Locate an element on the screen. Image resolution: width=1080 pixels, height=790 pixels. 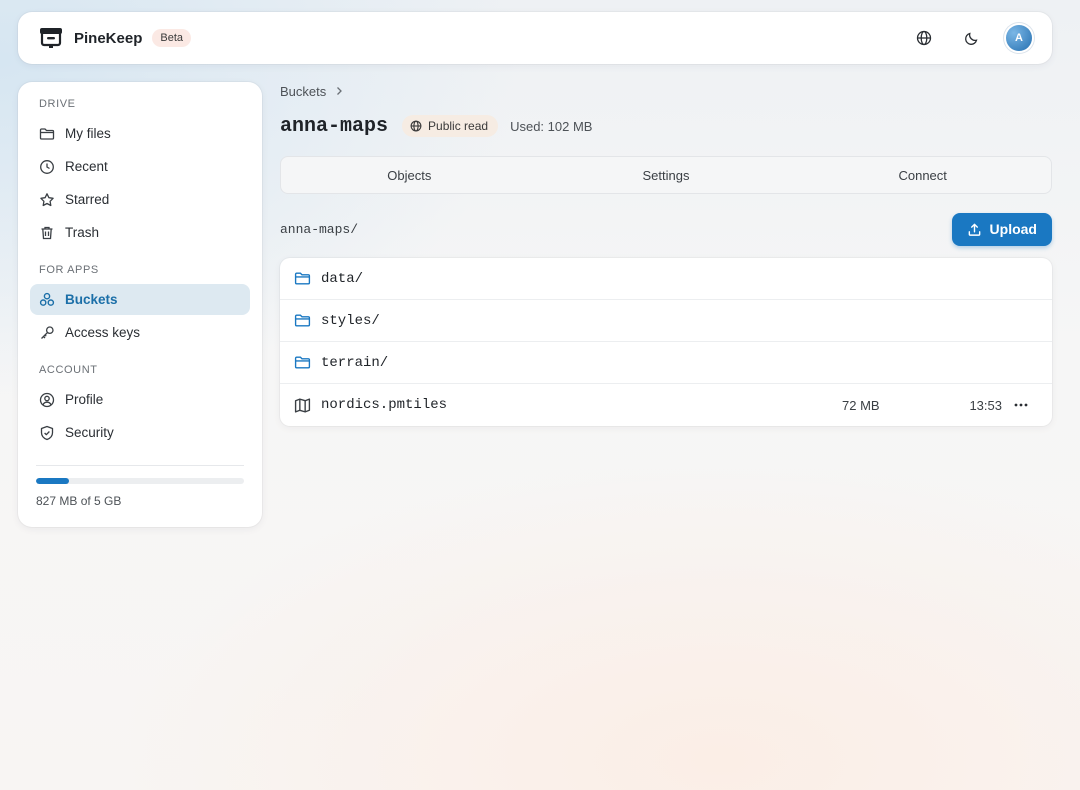
key-icon is located at coordinates (47, 332).